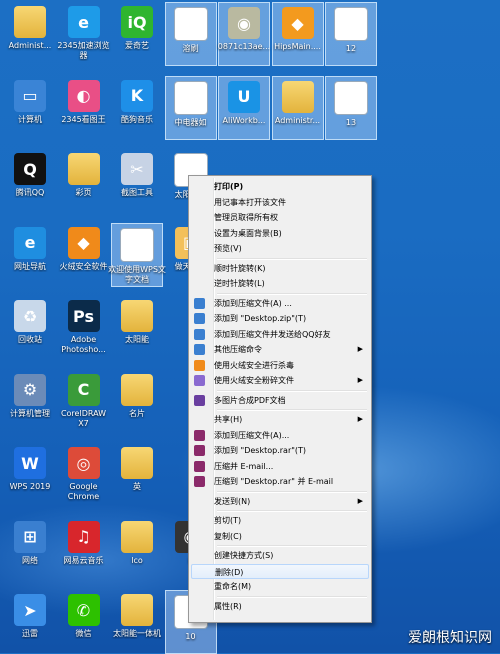 The image size is (500, 654). Describe the element at coordinates (30, 328) in the screenshot. I see `desktop-icon: ♻ 回收站` at that location.